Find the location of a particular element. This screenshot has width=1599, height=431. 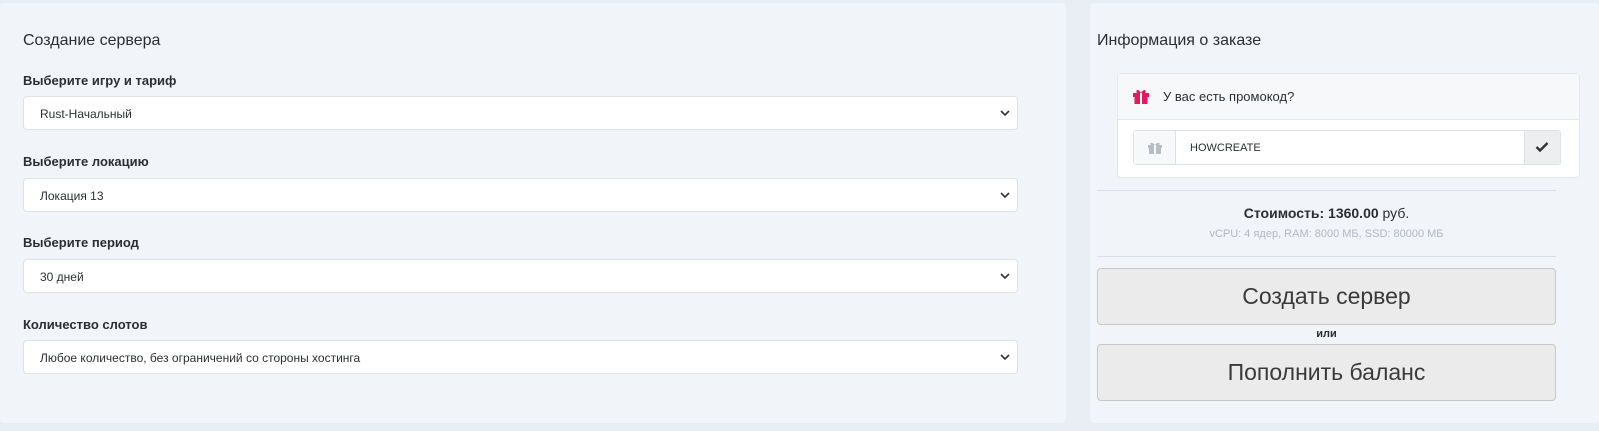

game-tariff-label: Выберите игру и тариф is located at coordinates (100, 80).